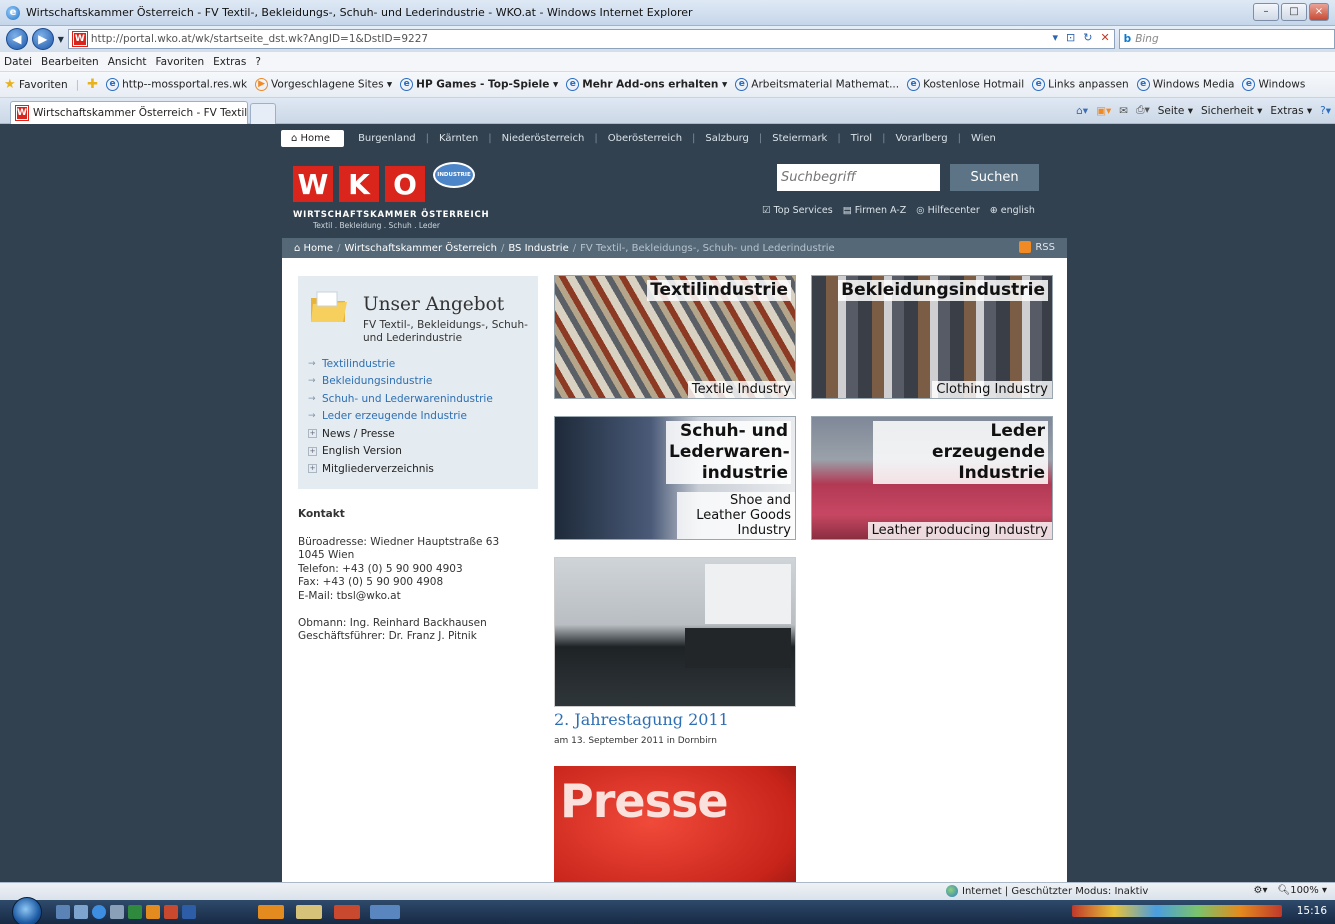 This screenshot has height=924, width=1335. I want to click on powerpoint-icon, so click(171, 912).